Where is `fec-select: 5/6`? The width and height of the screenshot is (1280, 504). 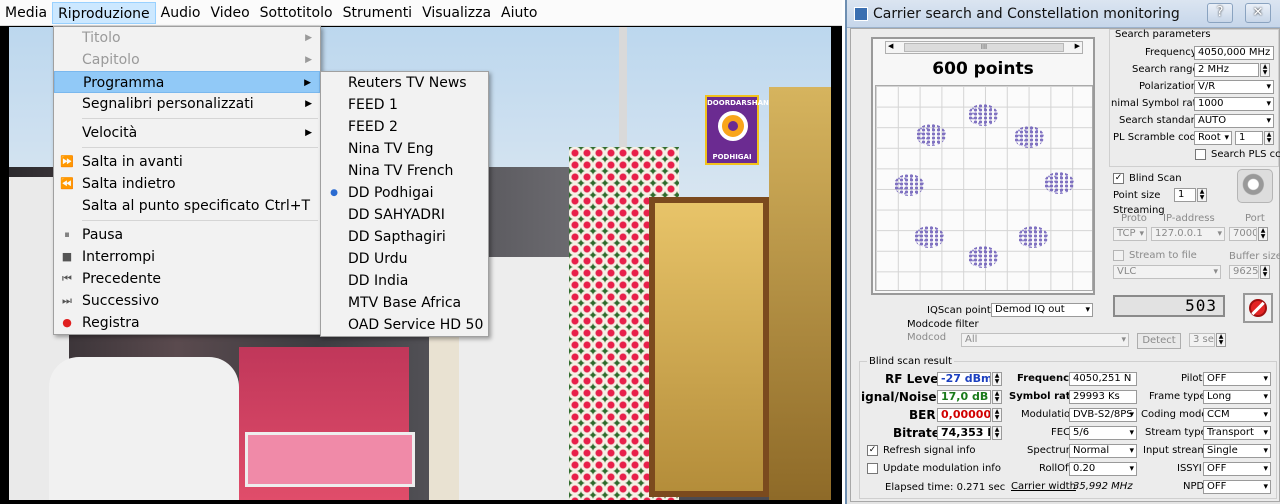 fec-select: 5/6 is located at coordinates (1103, 433).